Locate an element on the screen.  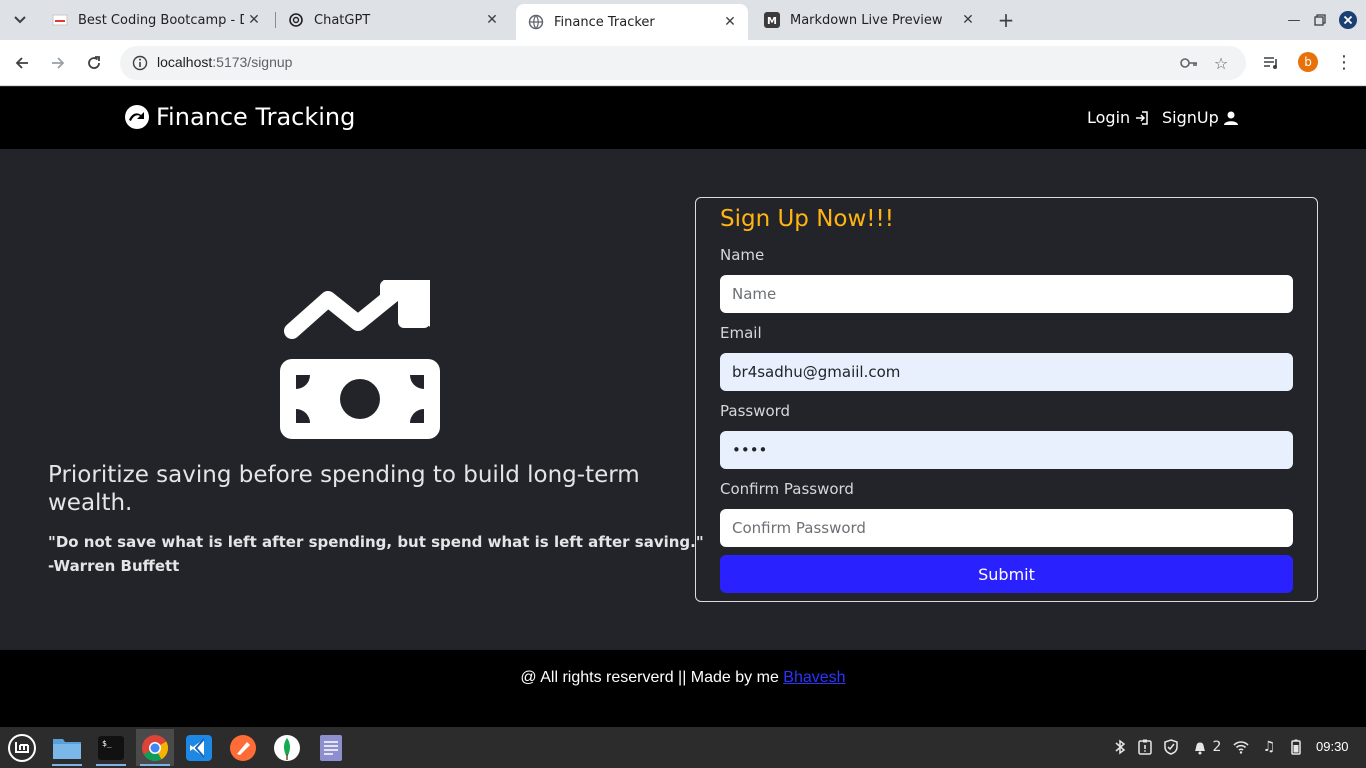
email-input is located at coordinates (1006, 372).